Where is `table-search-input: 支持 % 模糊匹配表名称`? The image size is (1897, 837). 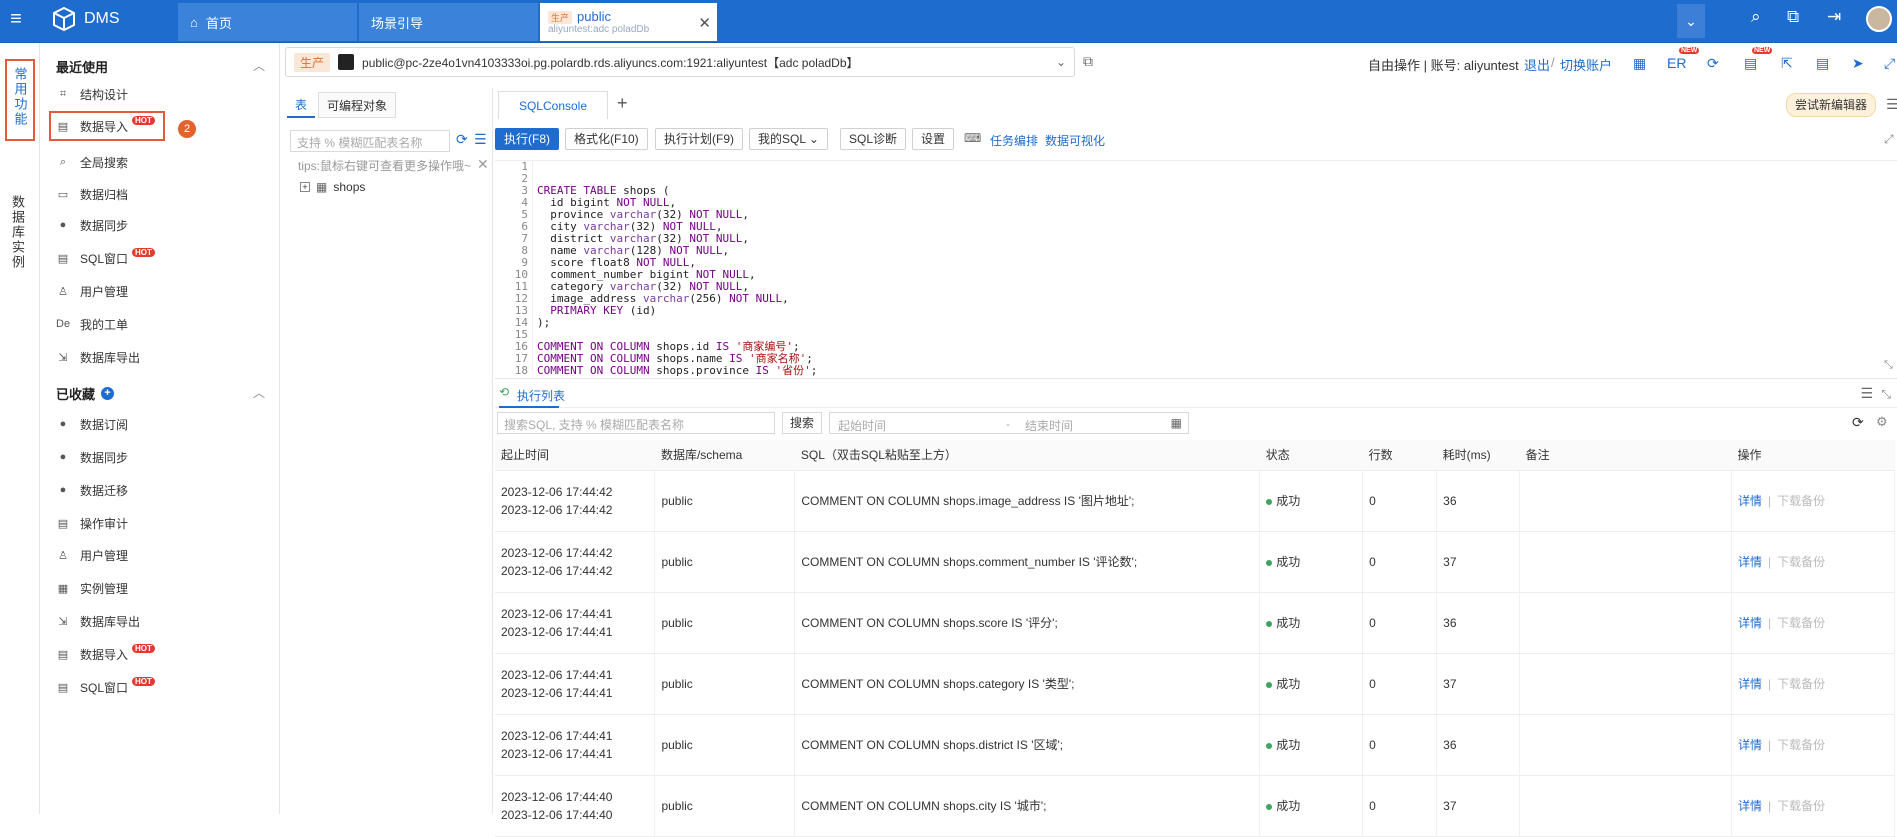 table-search-input: 支持 % 模糊匹配表名称 is located at coordinates (370, 141).